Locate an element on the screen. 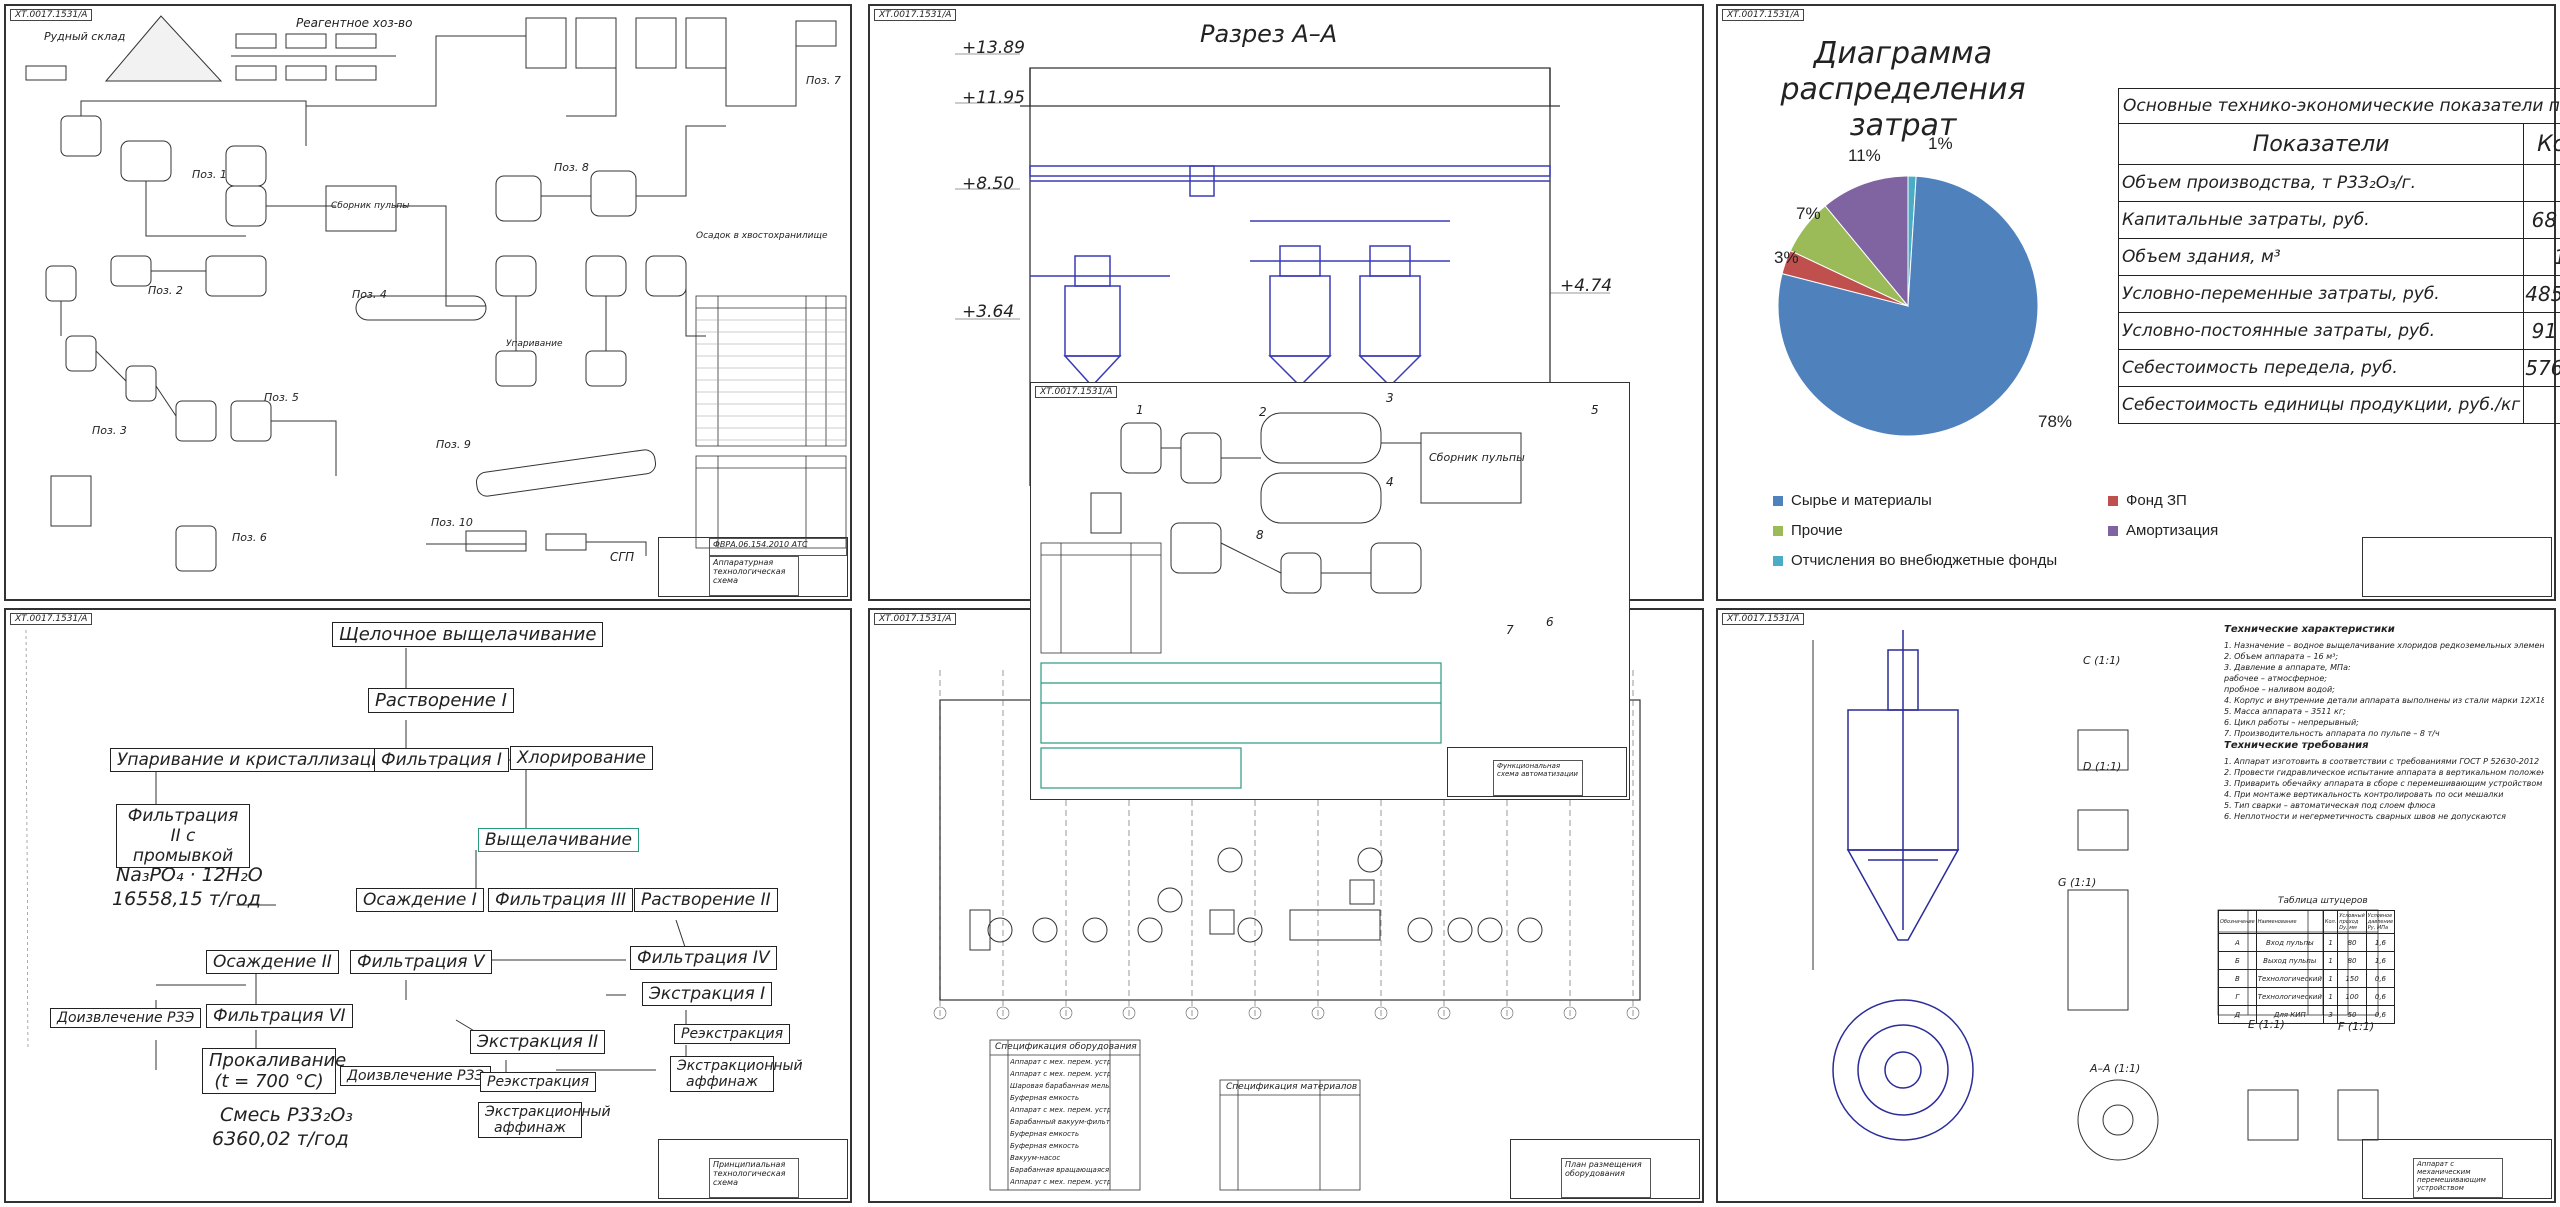  indicator-value: 576 334 780,89 is located at coordinates (2541, 368).